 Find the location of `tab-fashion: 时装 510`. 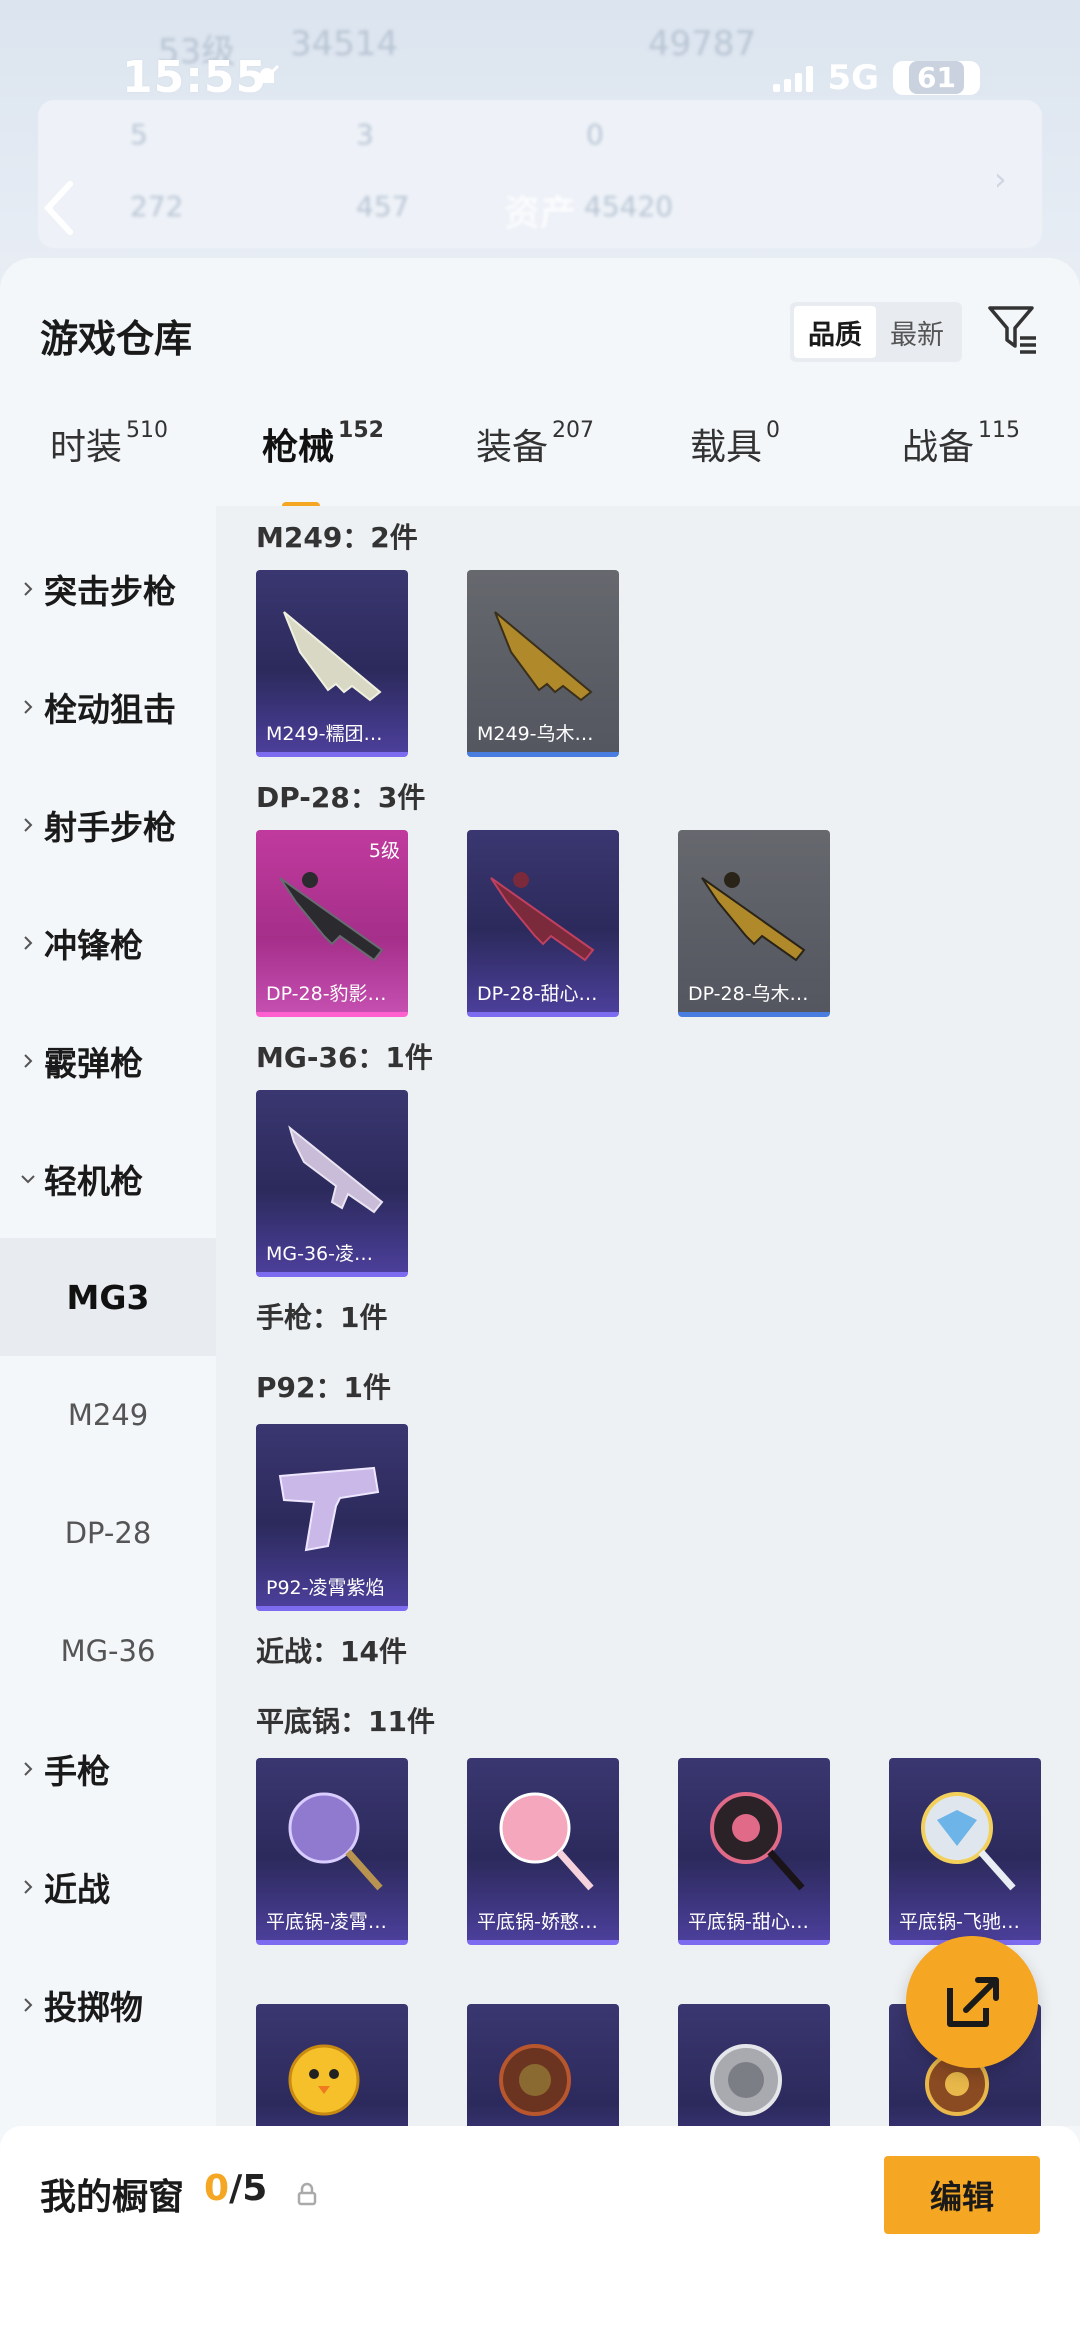

tab-fashion: 时装 510 is located at coordinates (109, 444).